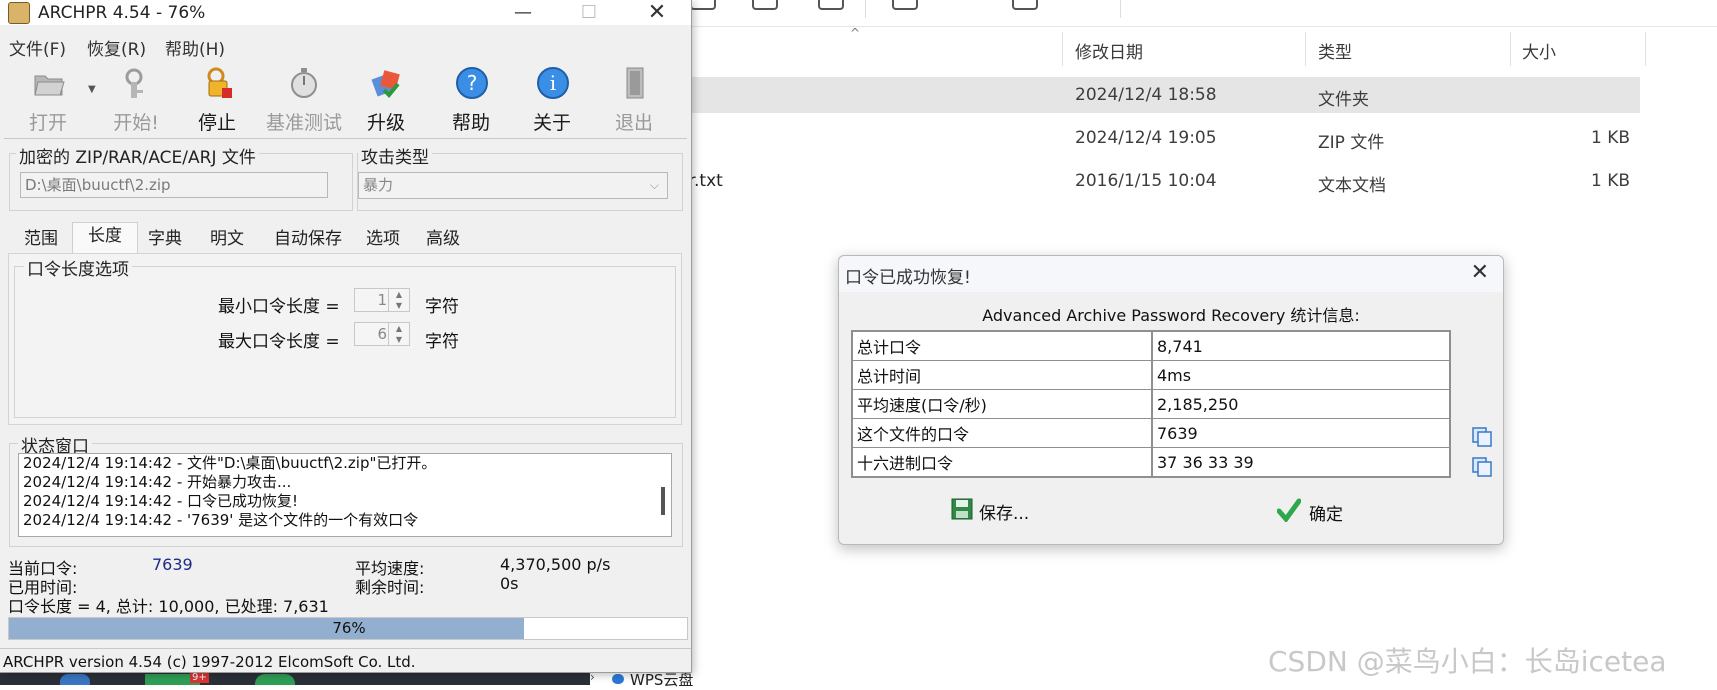 Image resolution: width=1717 pixels, height=690 pixels. Describe the element at coordinates (908, 278) in the screenshot. I see `dialog-title: 口令已成功恢复!` at that location.